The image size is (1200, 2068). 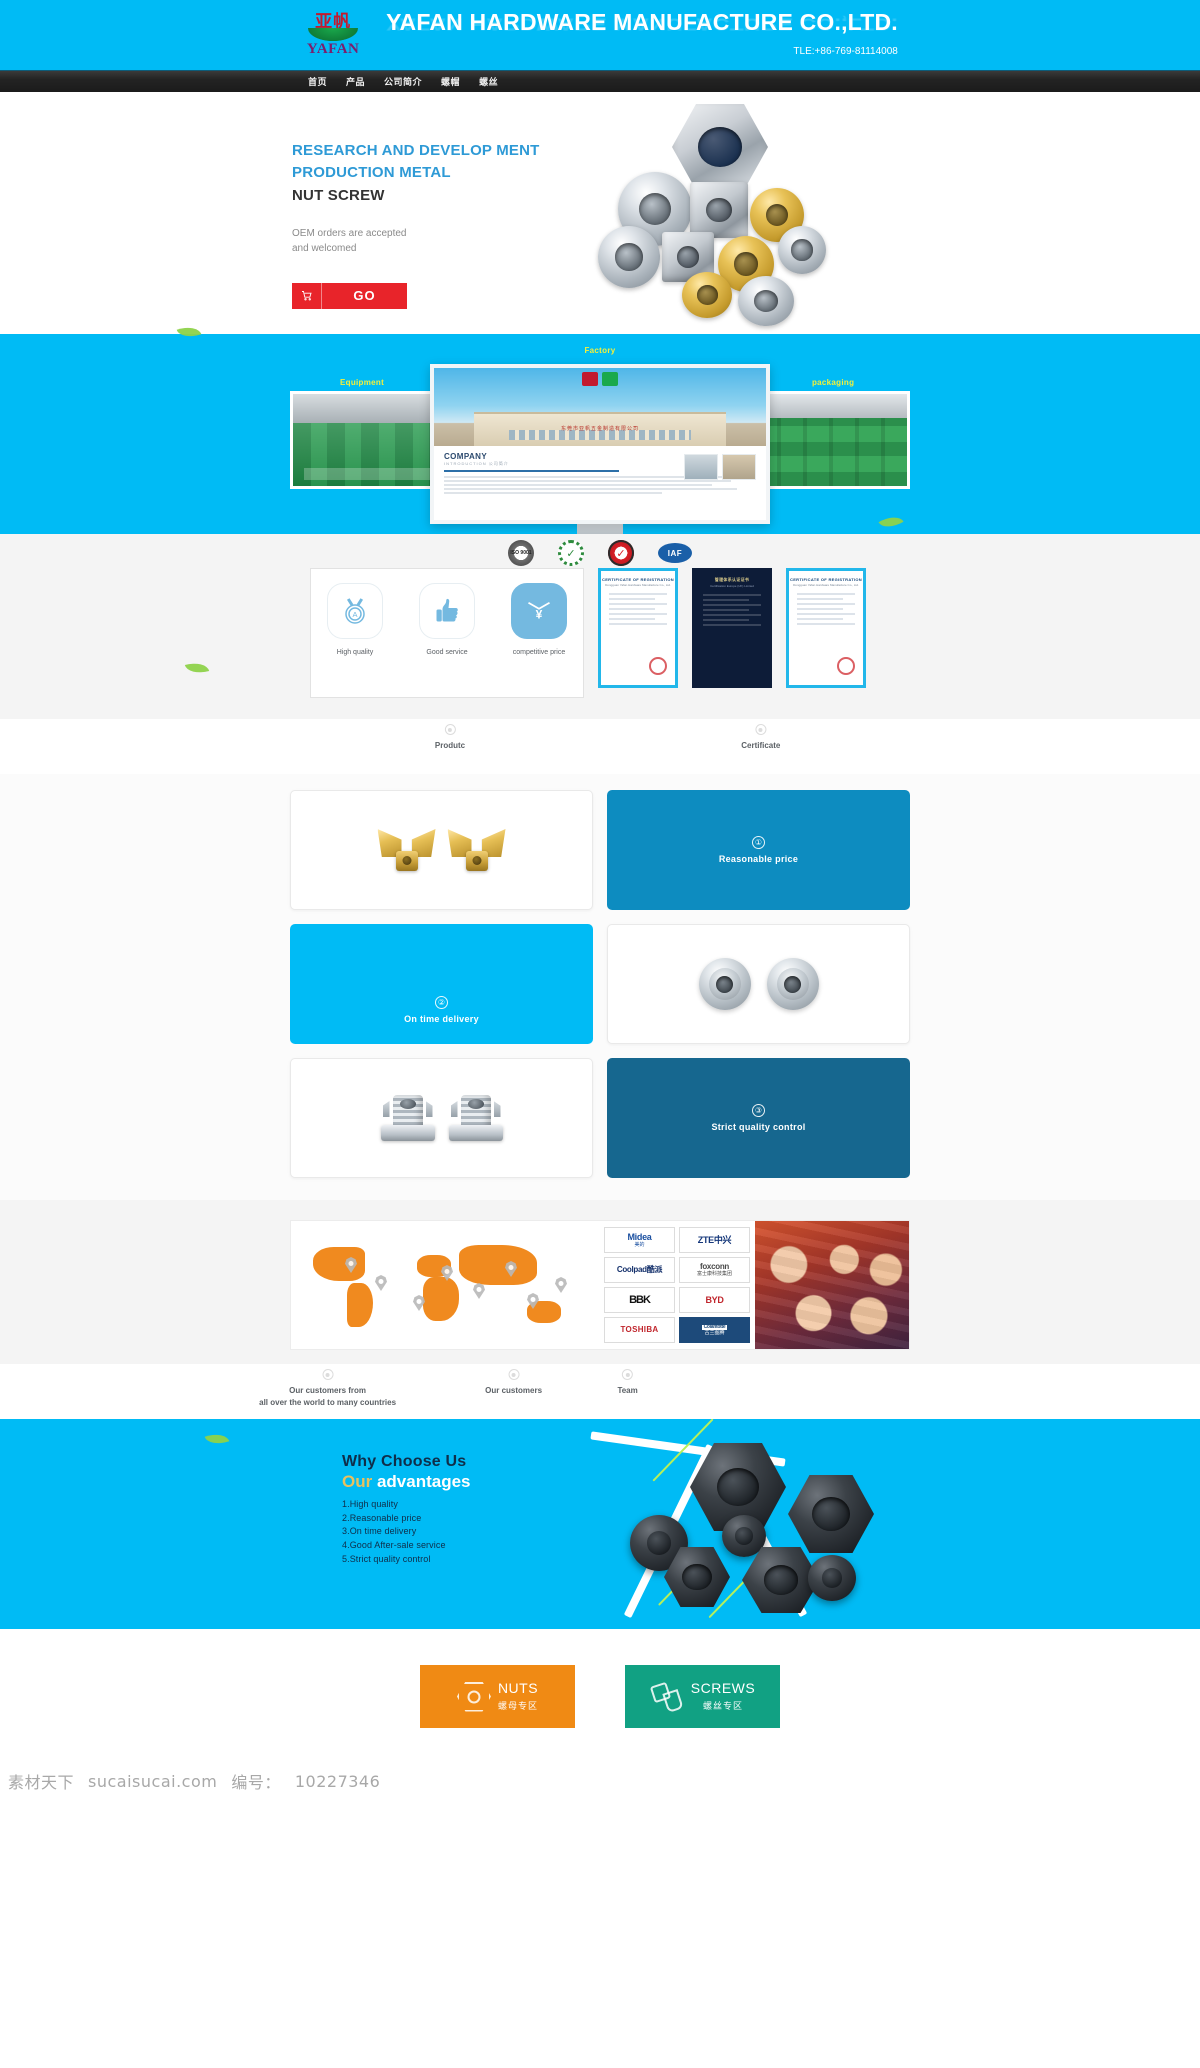 I want to click on world-map, so click(x=445, y=1285).